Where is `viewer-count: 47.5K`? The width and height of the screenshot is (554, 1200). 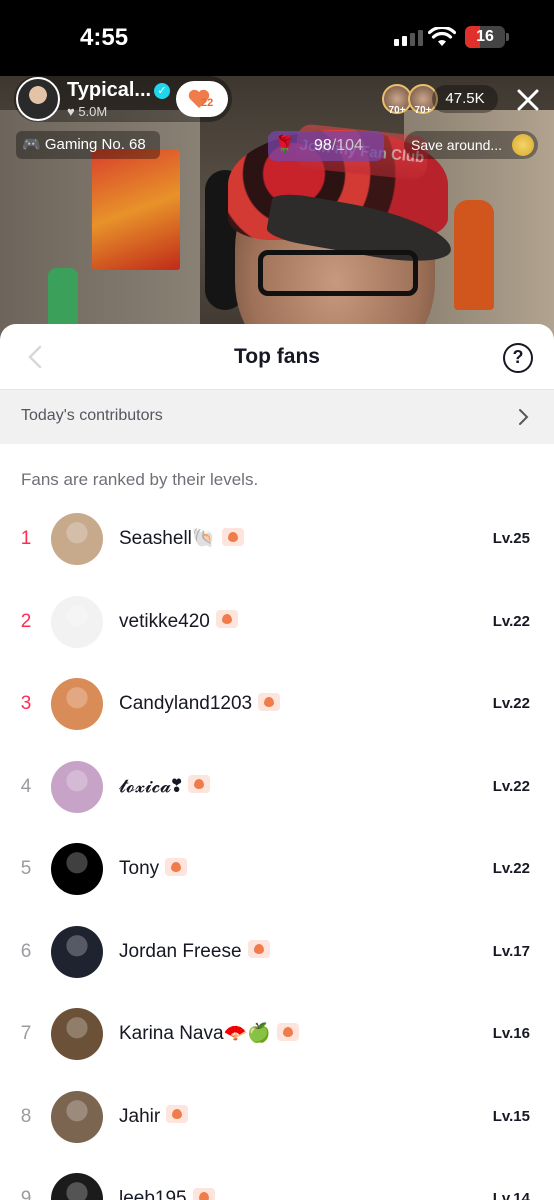
viewer-count: 47.5K is located at coordinates (465, 99).